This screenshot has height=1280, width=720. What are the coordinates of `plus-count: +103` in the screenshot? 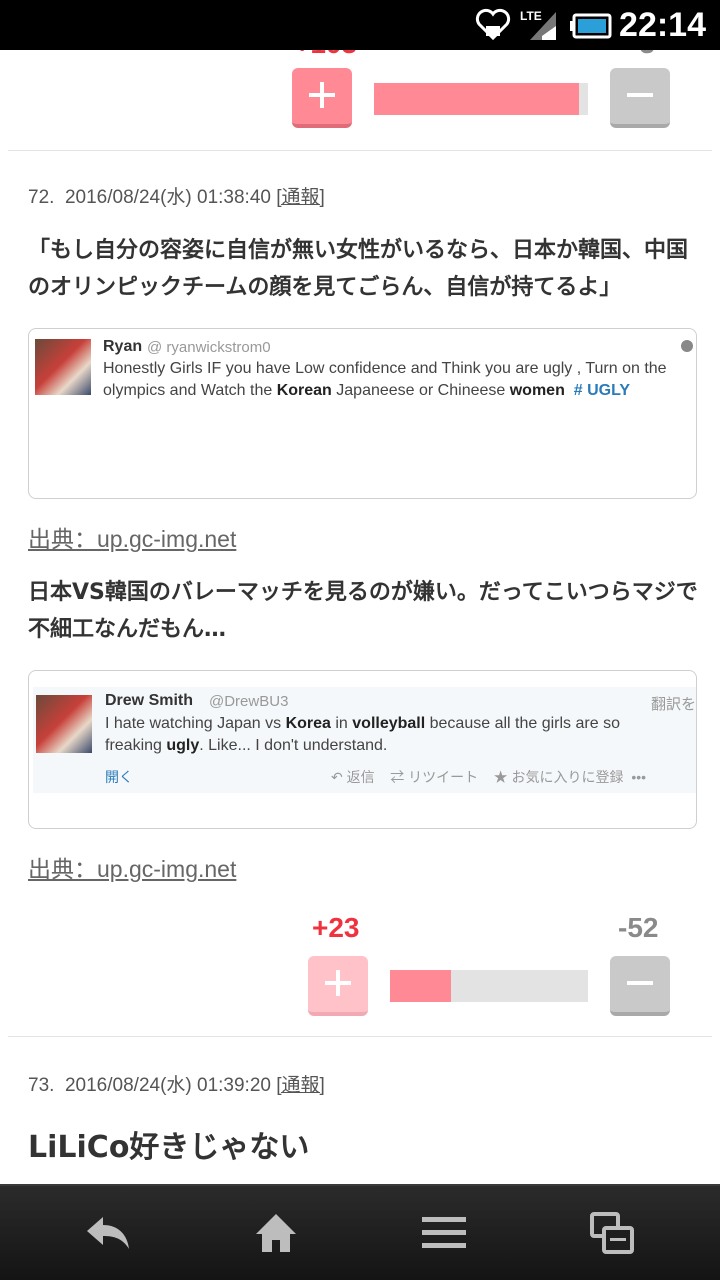 It's located at (325, 55).